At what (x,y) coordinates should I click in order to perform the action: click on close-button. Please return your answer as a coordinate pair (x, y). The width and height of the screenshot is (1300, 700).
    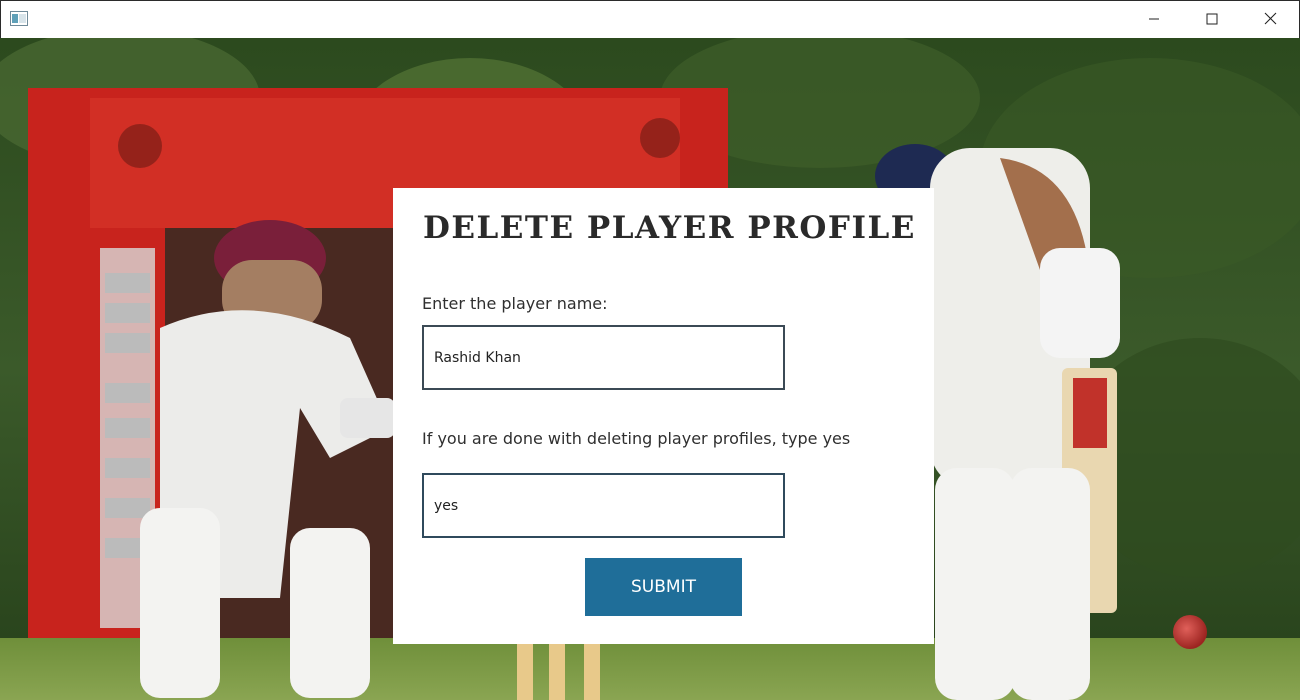
    Looking at the image, I should click on (1270, 19).